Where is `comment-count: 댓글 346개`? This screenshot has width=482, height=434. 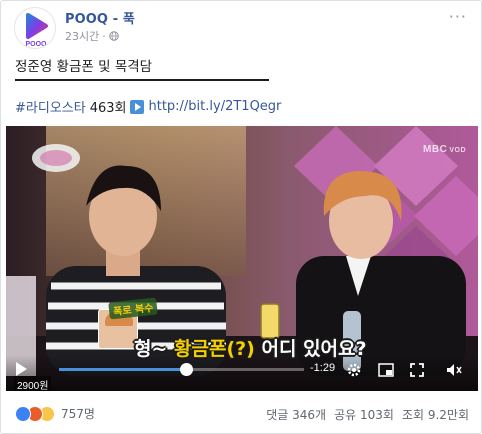
comment-count: 댓글 346개 is located at coordinates (296, 414).